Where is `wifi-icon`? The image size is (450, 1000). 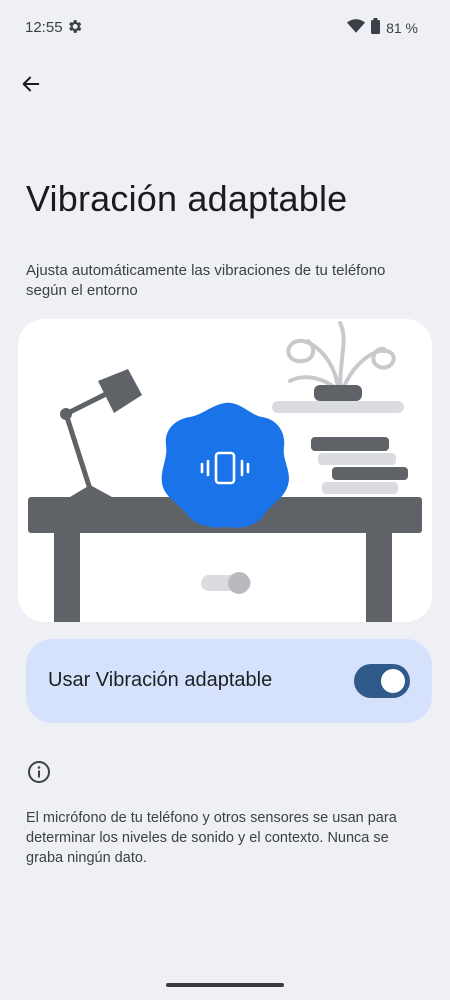 wifi-icon is located at coordinates (356, 27).